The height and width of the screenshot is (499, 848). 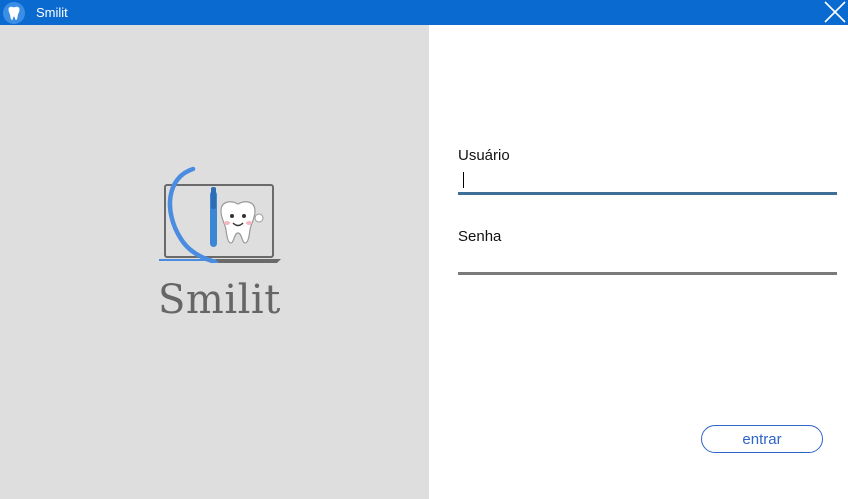 I want to click on close-button, so click(x=835, y=12).